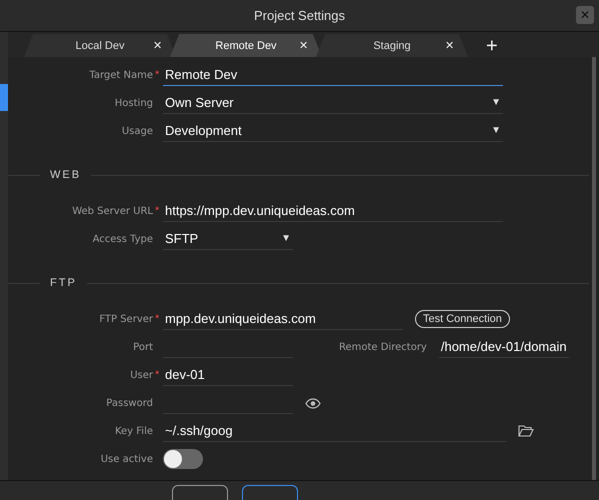 Image resolution: width=599 pixels, height=500 pixels. I want to click on eye-icon, so click(313, 403).